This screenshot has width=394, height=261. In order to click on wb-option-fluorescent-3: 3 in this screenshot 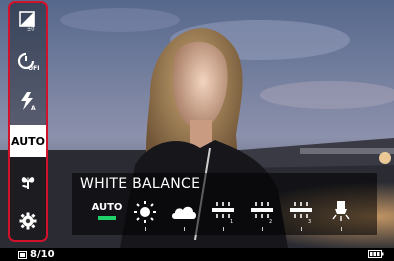, I will do `click(301, 214)`.